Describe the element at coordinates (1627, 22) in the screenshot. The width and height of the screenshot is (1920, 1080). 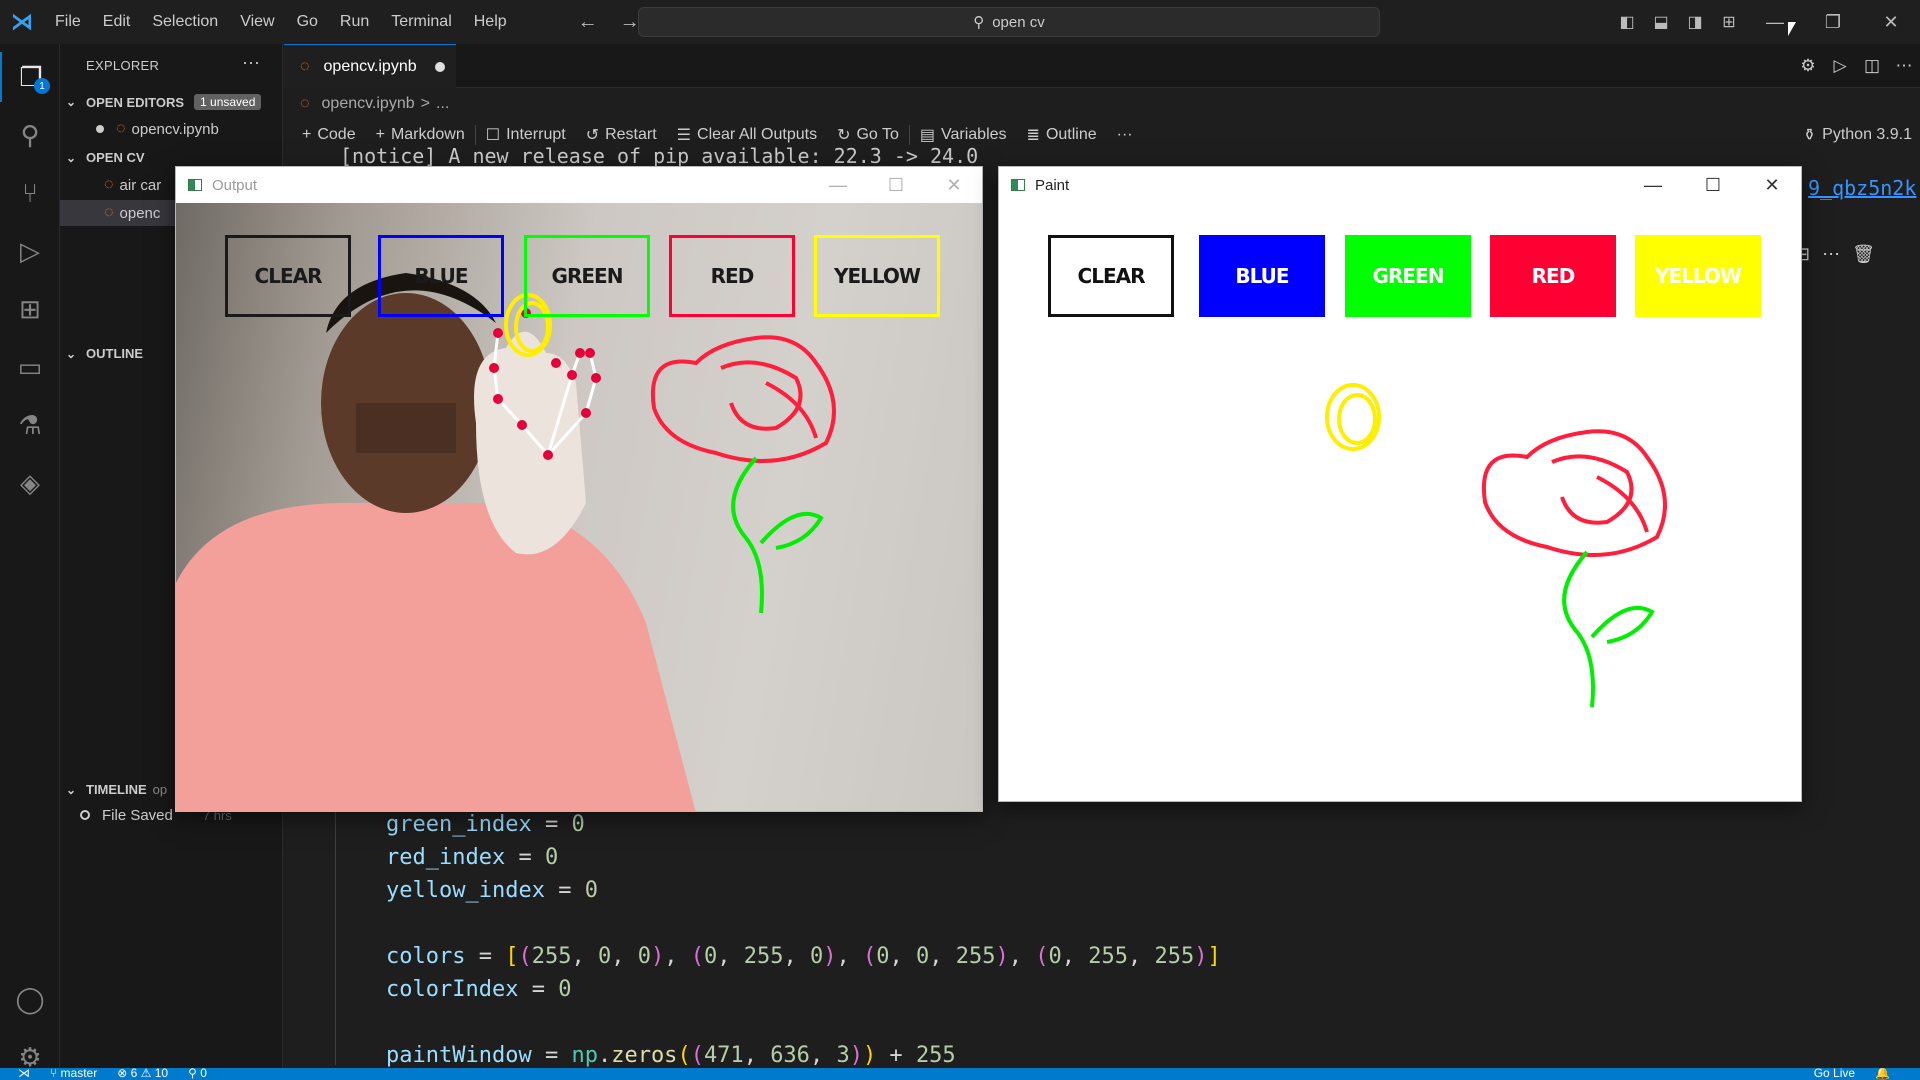
I see `toggle-sidebar-icon: ◧` at that location.